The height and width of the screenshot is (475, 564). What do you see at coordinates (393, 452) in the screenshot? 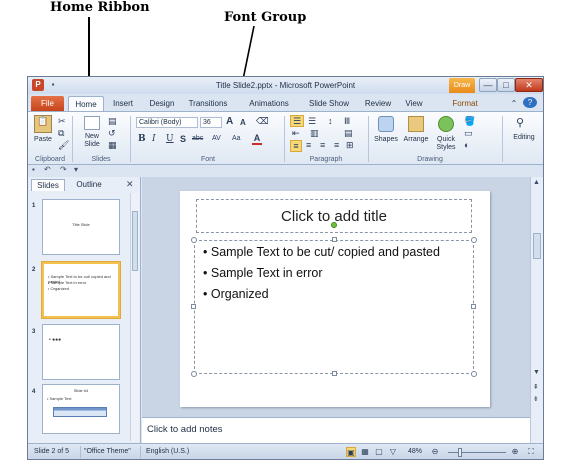
I see `slide-show-icon: ▽` at bounding box center [393, 452].